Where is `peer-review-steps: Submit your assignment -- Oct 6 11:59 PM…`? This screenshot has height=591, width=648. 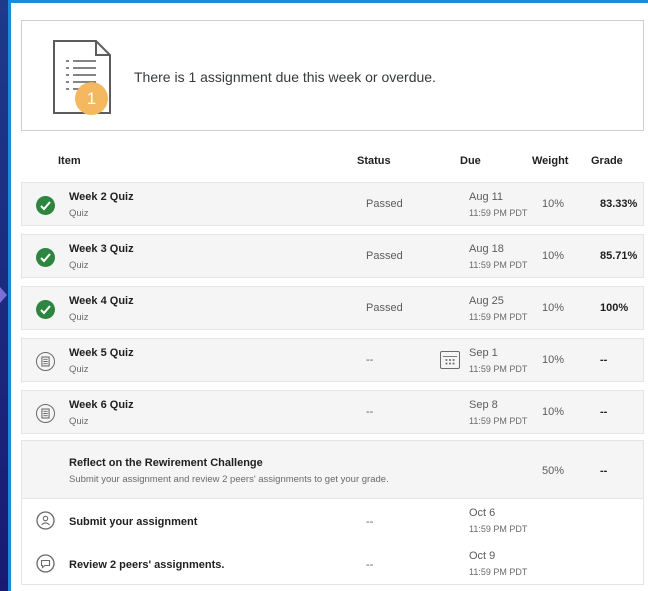
peer-review-steps: Submit your assignment -- Oct 6 11:59 PM… is located at coordinates (332, 542).